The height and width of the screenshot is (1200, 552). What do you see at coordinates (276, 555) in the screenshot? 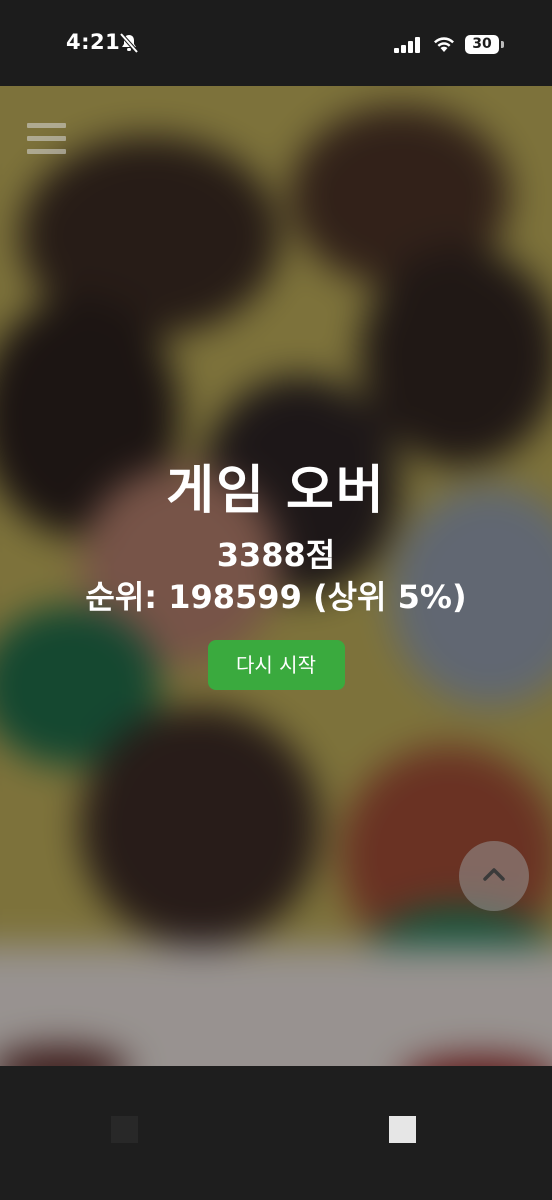
I see `score-text: 3388점` at bounding box center [276, 555].